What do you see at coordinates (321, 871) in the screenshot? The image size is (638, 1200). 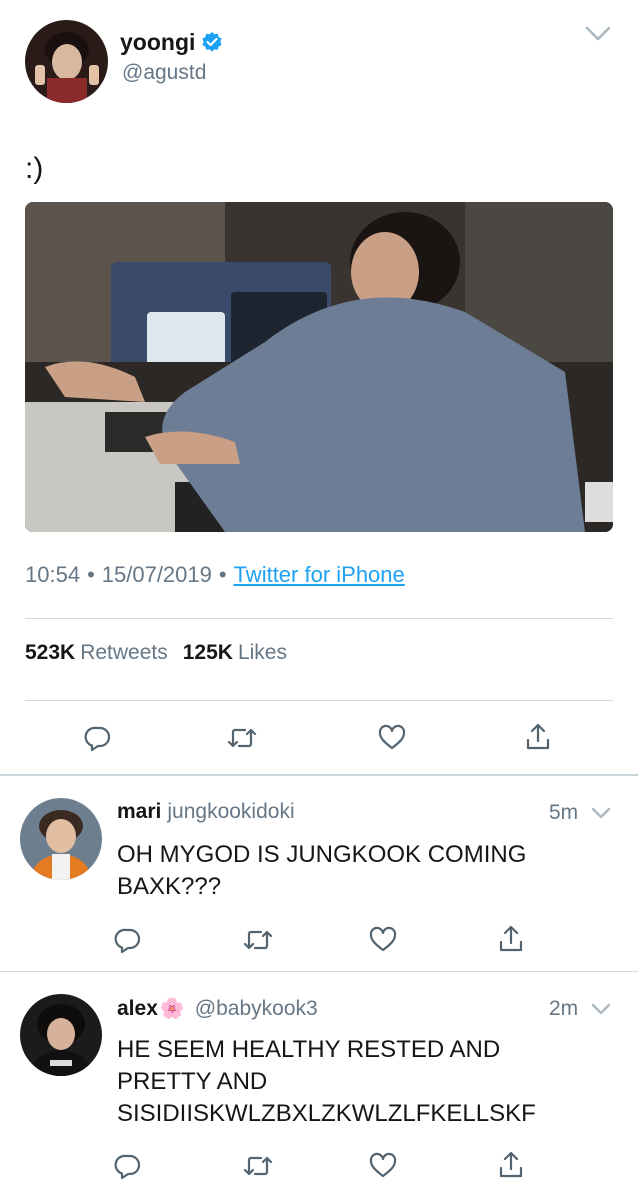 I see `reply-text: OH MYGOD IS JUNGKOOK COMING BAXK???` at bounding box center [321, 871].